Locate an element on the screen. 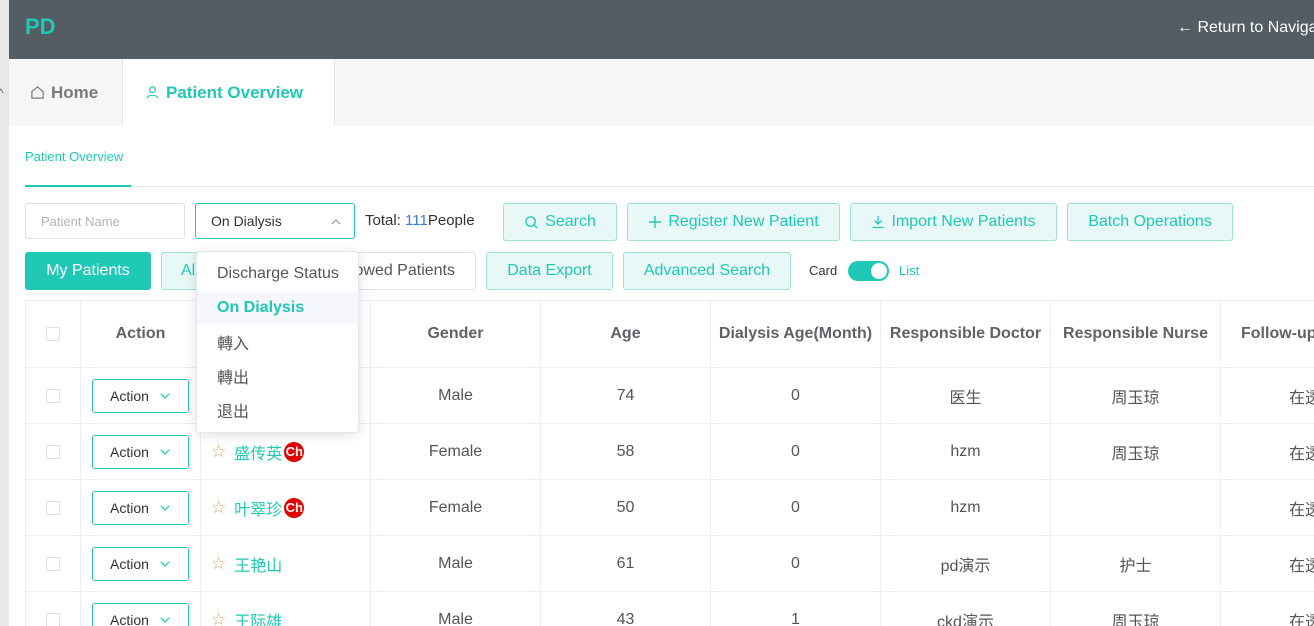  batch-operations-button: Batch Operations is located at coordinates (1150, 222).